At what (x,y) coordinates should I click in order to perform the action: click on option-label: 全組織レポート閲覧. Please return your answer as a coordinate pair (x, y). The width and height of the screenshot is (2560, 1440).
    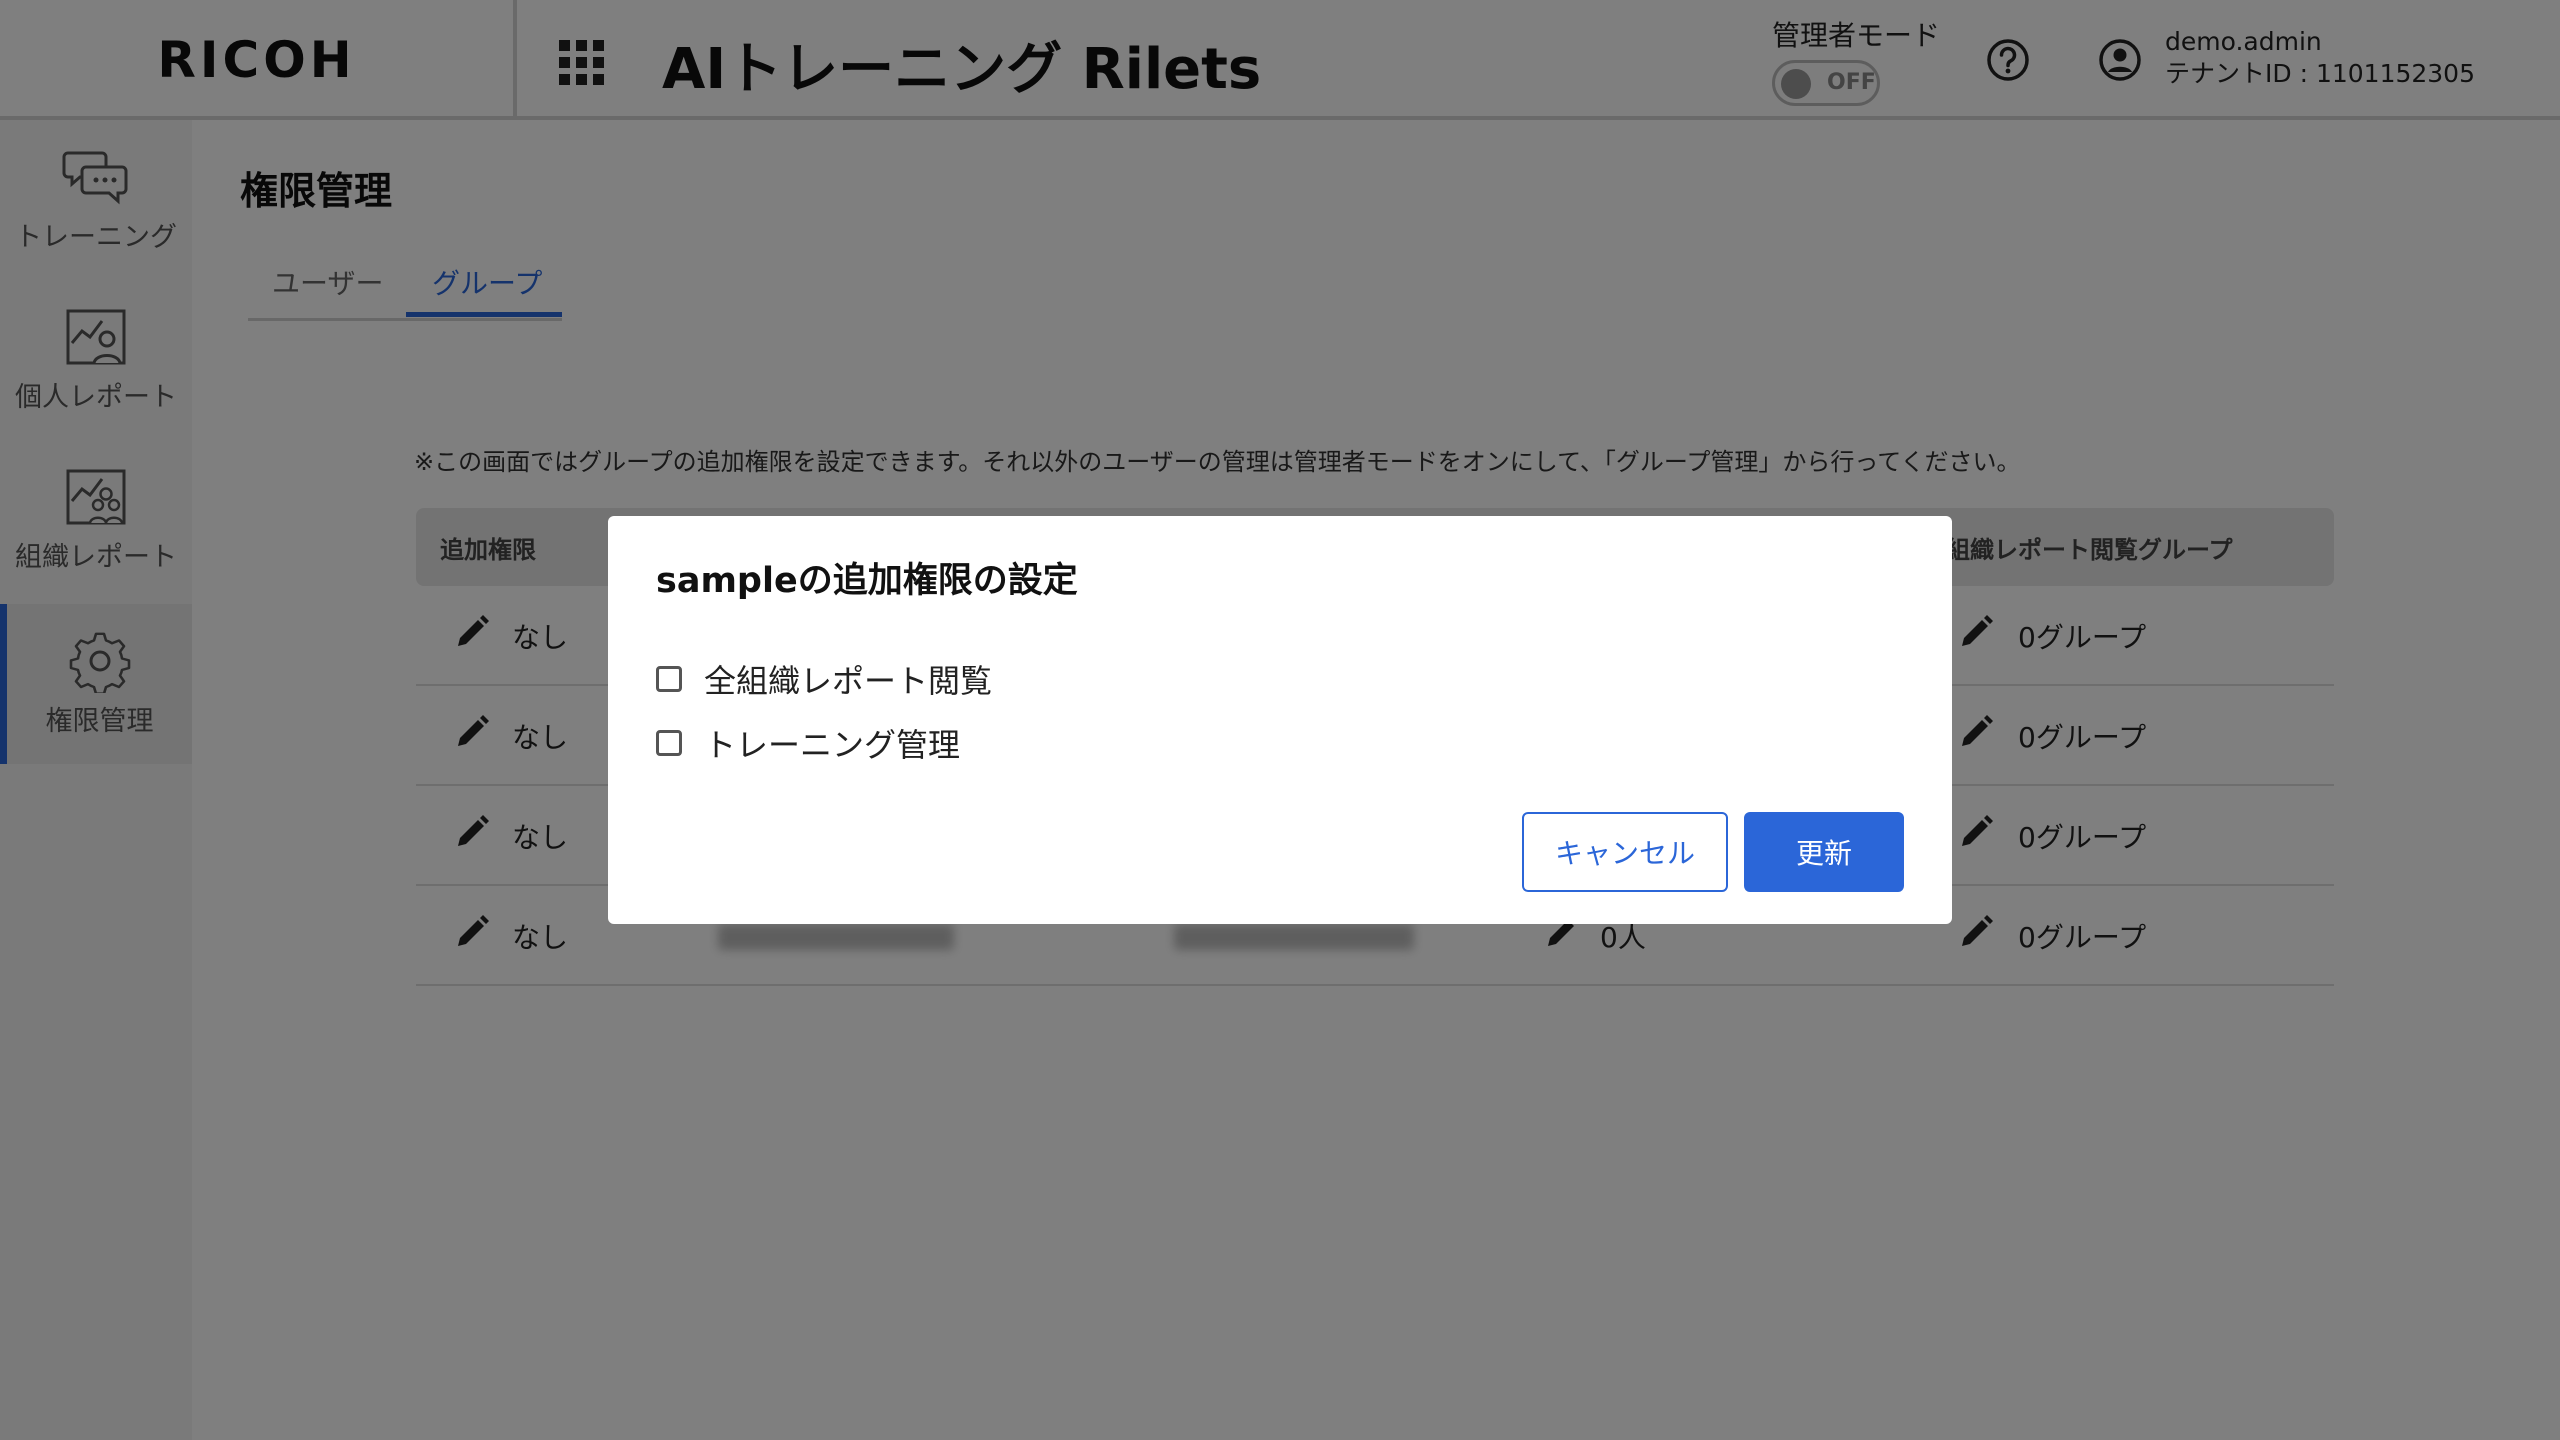
    Looking at the image, I should click on (848, 681).